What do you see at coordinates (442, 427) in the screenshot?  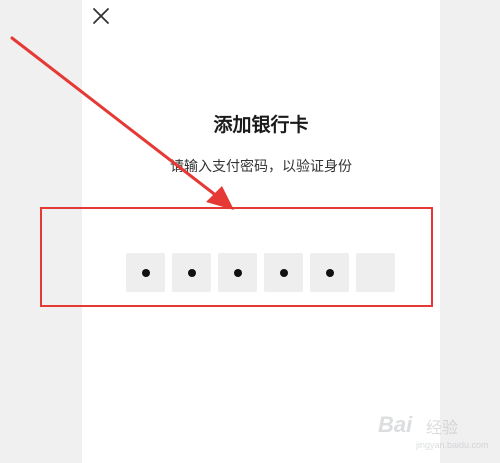 I see `watermark-sub: 经验` at bounding box center [442, 427].